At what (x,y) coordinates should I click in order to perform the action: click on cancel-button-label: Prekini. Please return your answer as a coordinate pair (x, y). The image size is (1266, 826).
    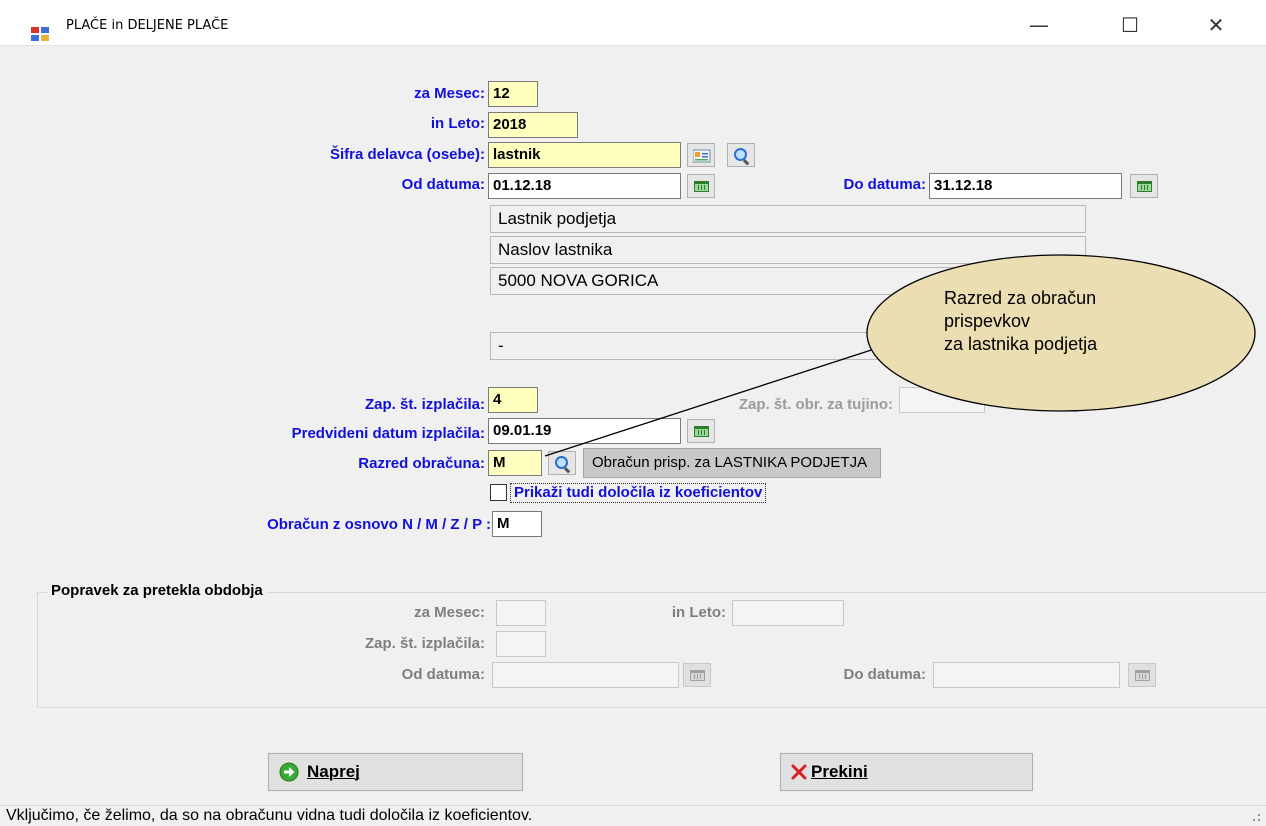
    Looking at the image, I should click on (839, 771).